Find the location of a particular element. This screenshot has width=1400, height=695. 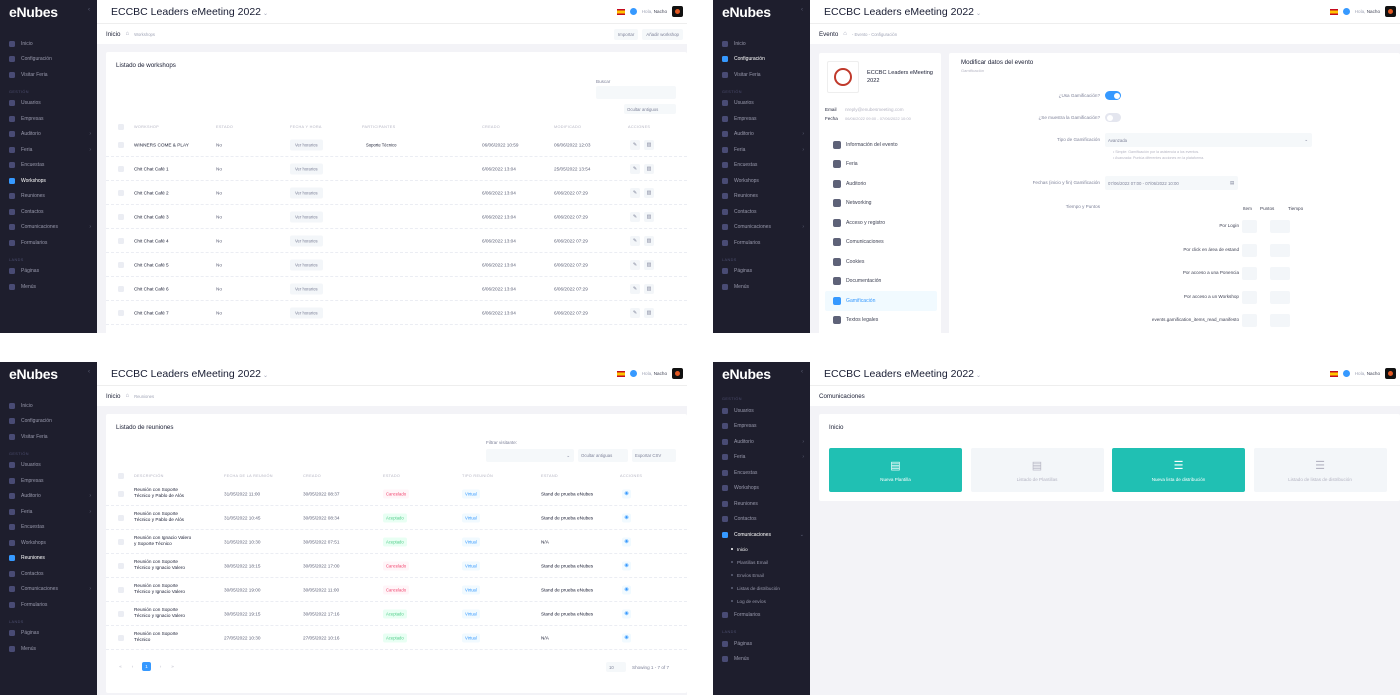

workshop-name: Chit Chat Café 1 is located at coordinates (151, 168).